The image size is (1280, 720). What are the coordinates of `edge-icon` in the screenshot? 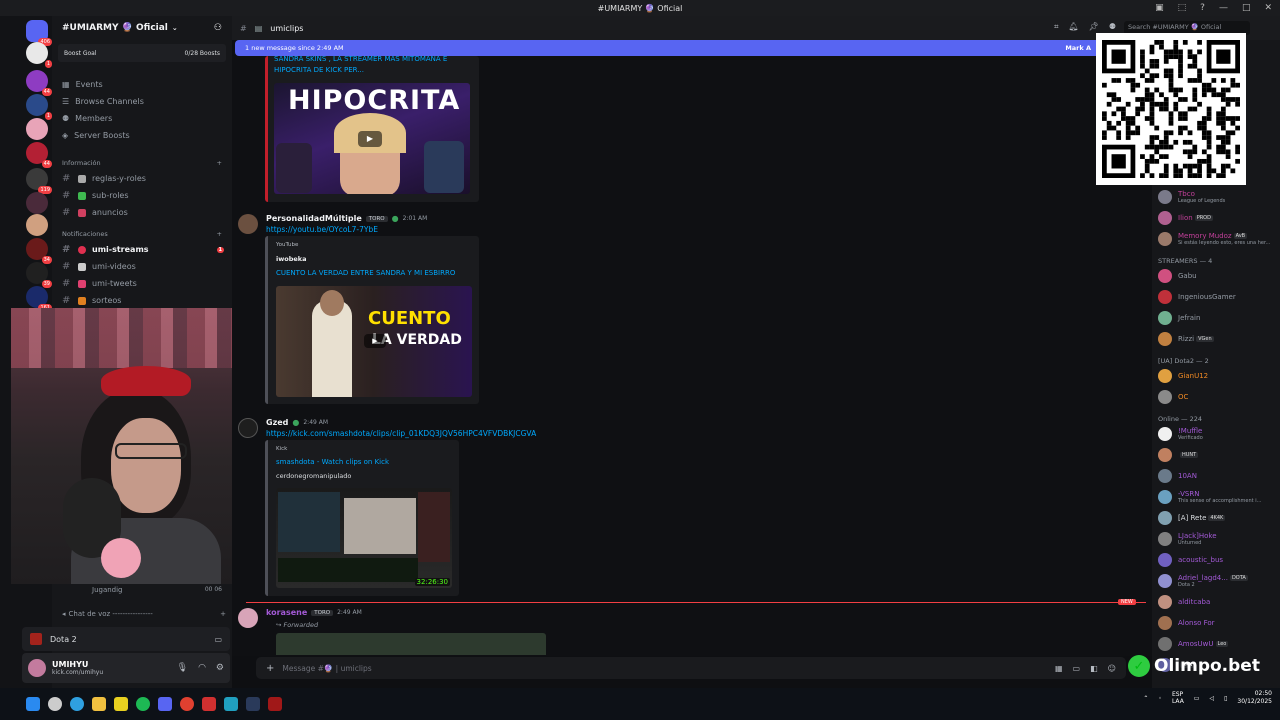 It's located at (77, 704).